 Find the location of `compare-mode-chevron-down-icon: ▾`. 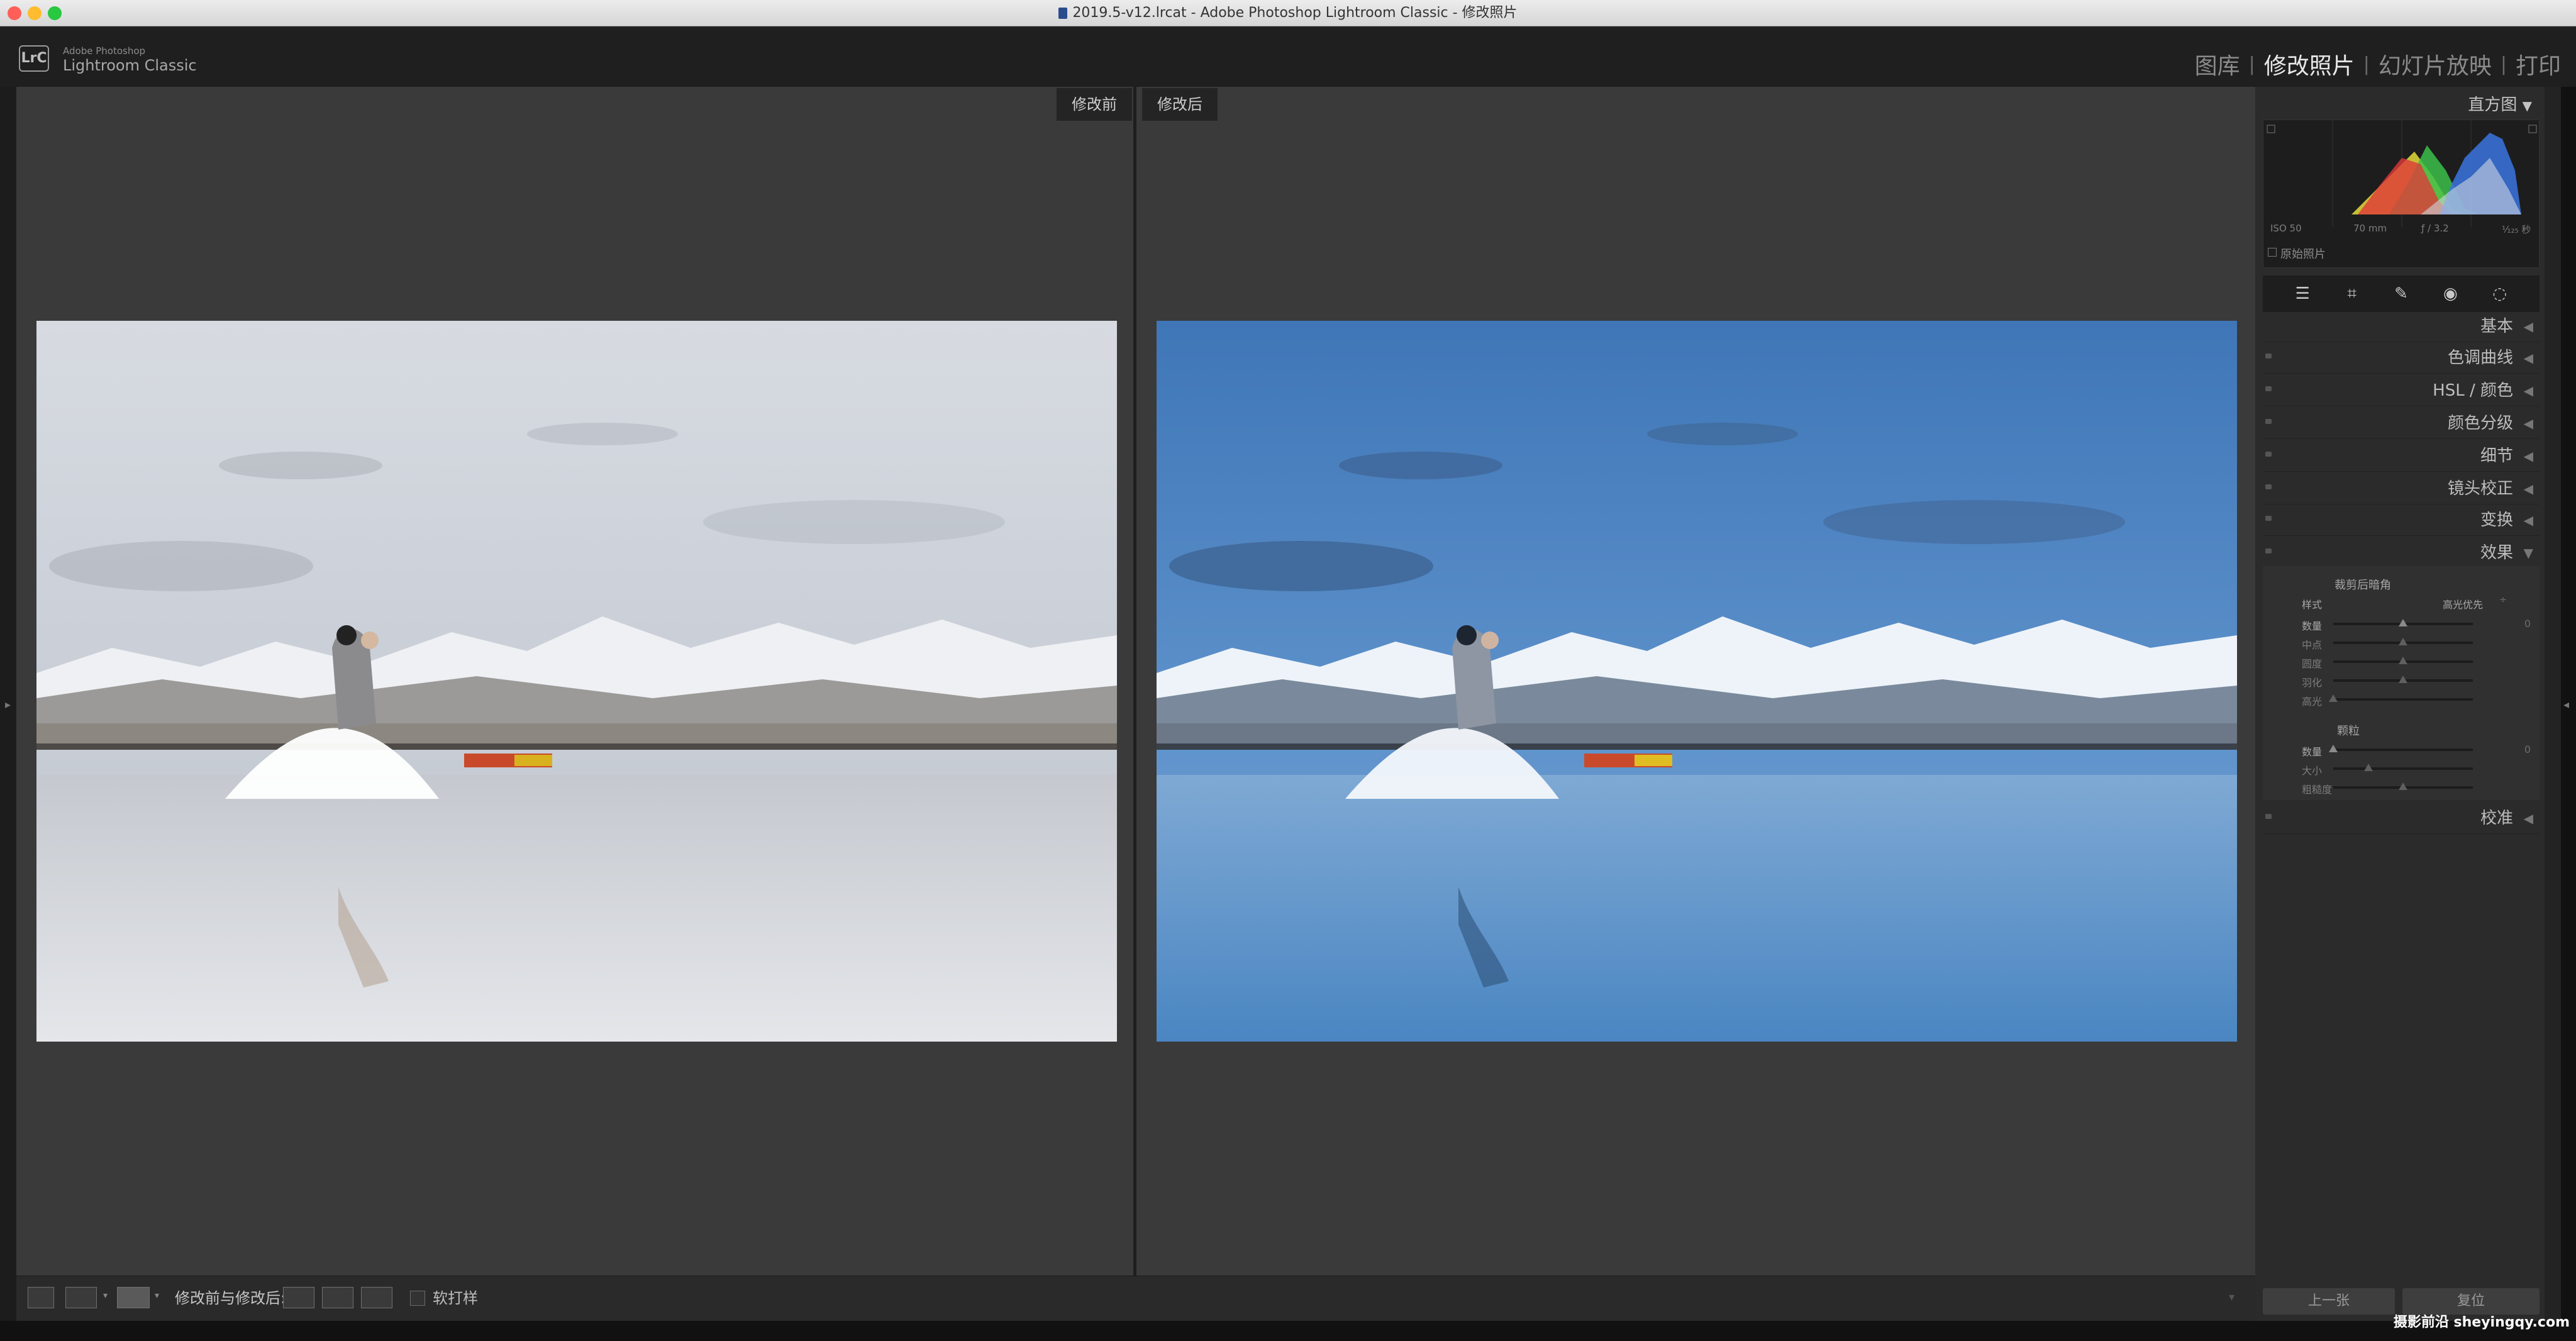

compare-mode-chevron-down-icon: ▾ is located at coordinates (105, 1296).